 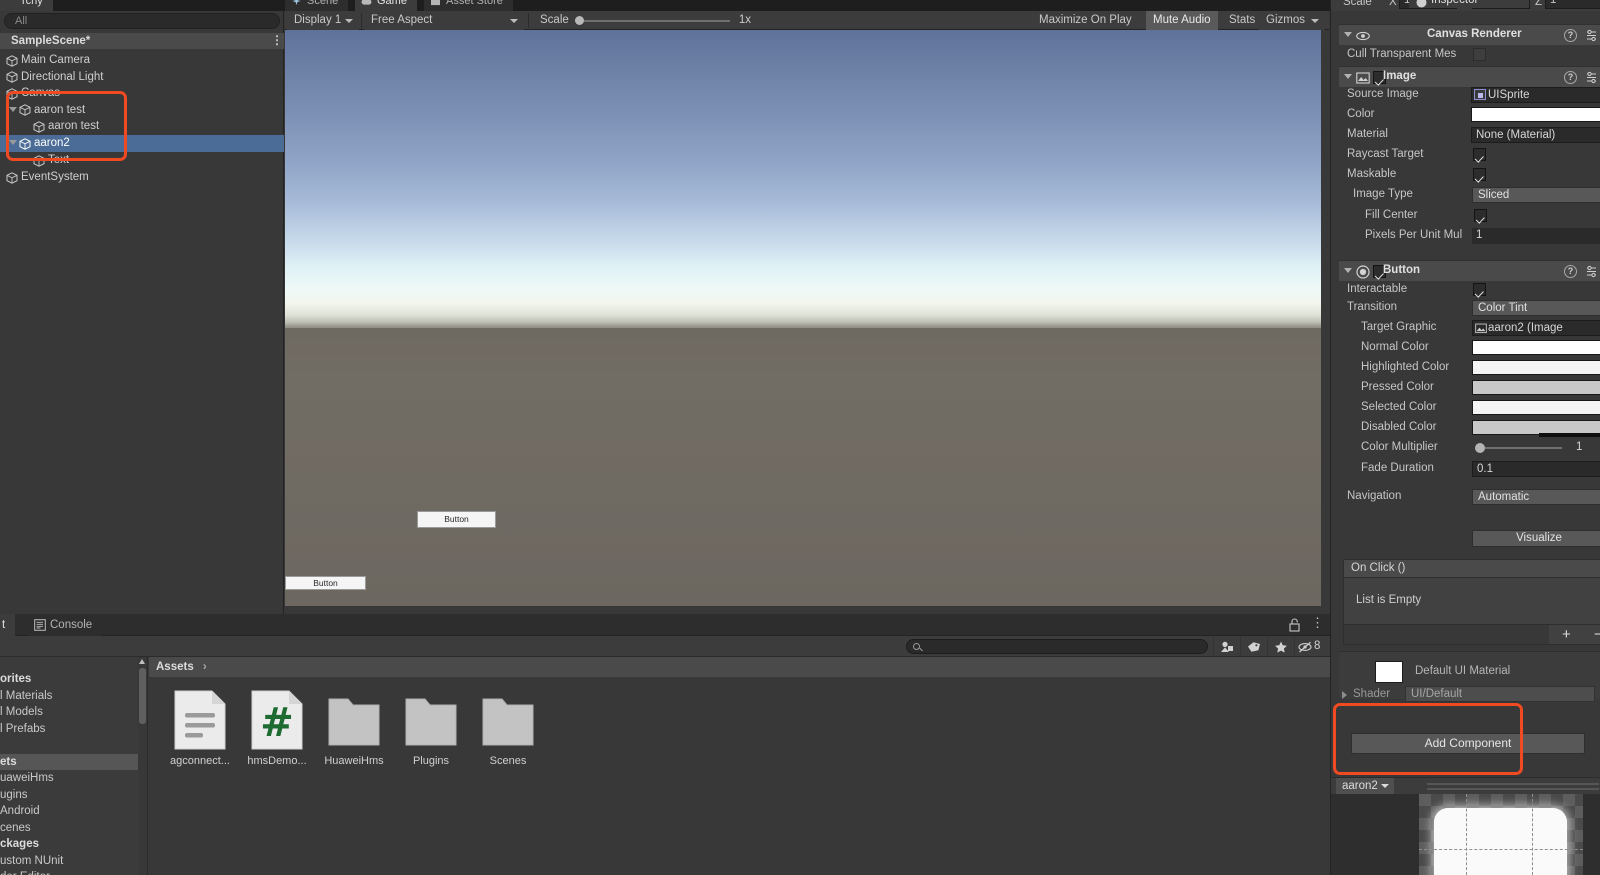 I want to click on hidden-items-button: 8, so click(x=1312, y=646).